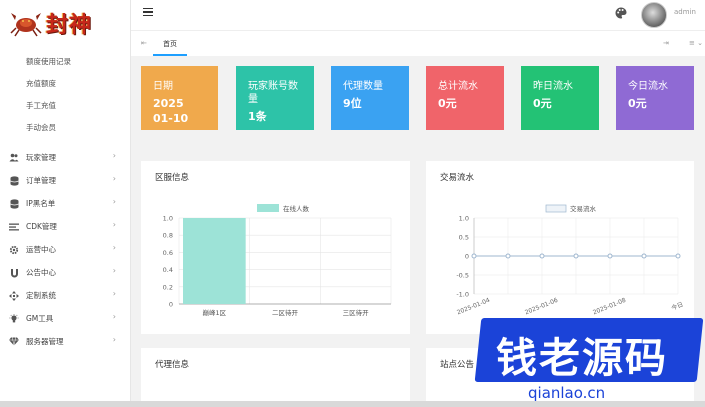  Describe the element at coordinates (14, 158) in the screenshot. I see `users-icon` at that location.